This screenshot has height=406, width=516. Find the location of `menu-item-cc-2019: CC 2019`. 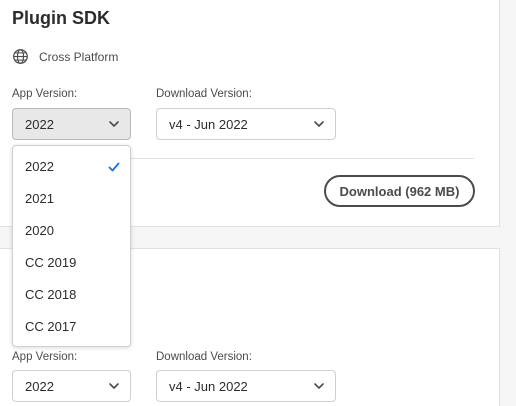

menu-item-cc-2019: CC 2019 is located at coordinates (71, 263).